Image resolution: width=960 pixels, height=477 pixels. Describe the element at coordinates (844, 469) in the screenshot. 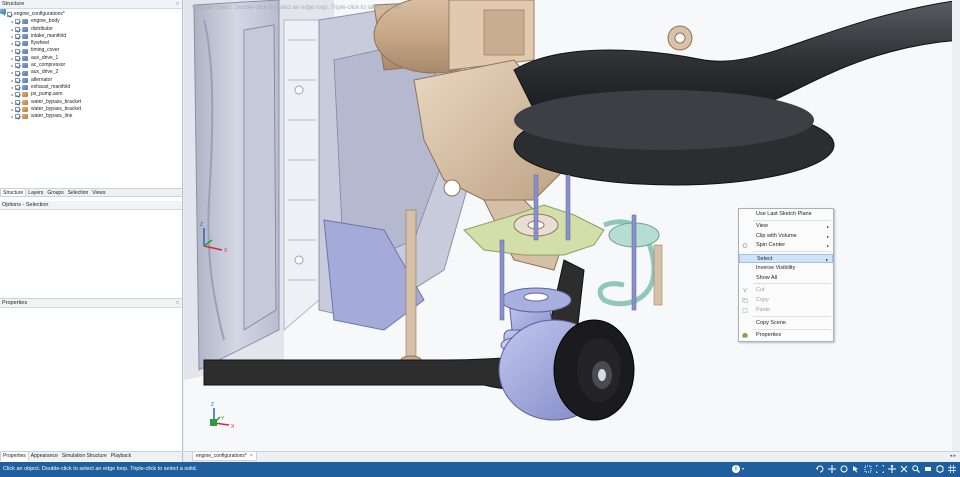

I see `spin-icon` at that location.